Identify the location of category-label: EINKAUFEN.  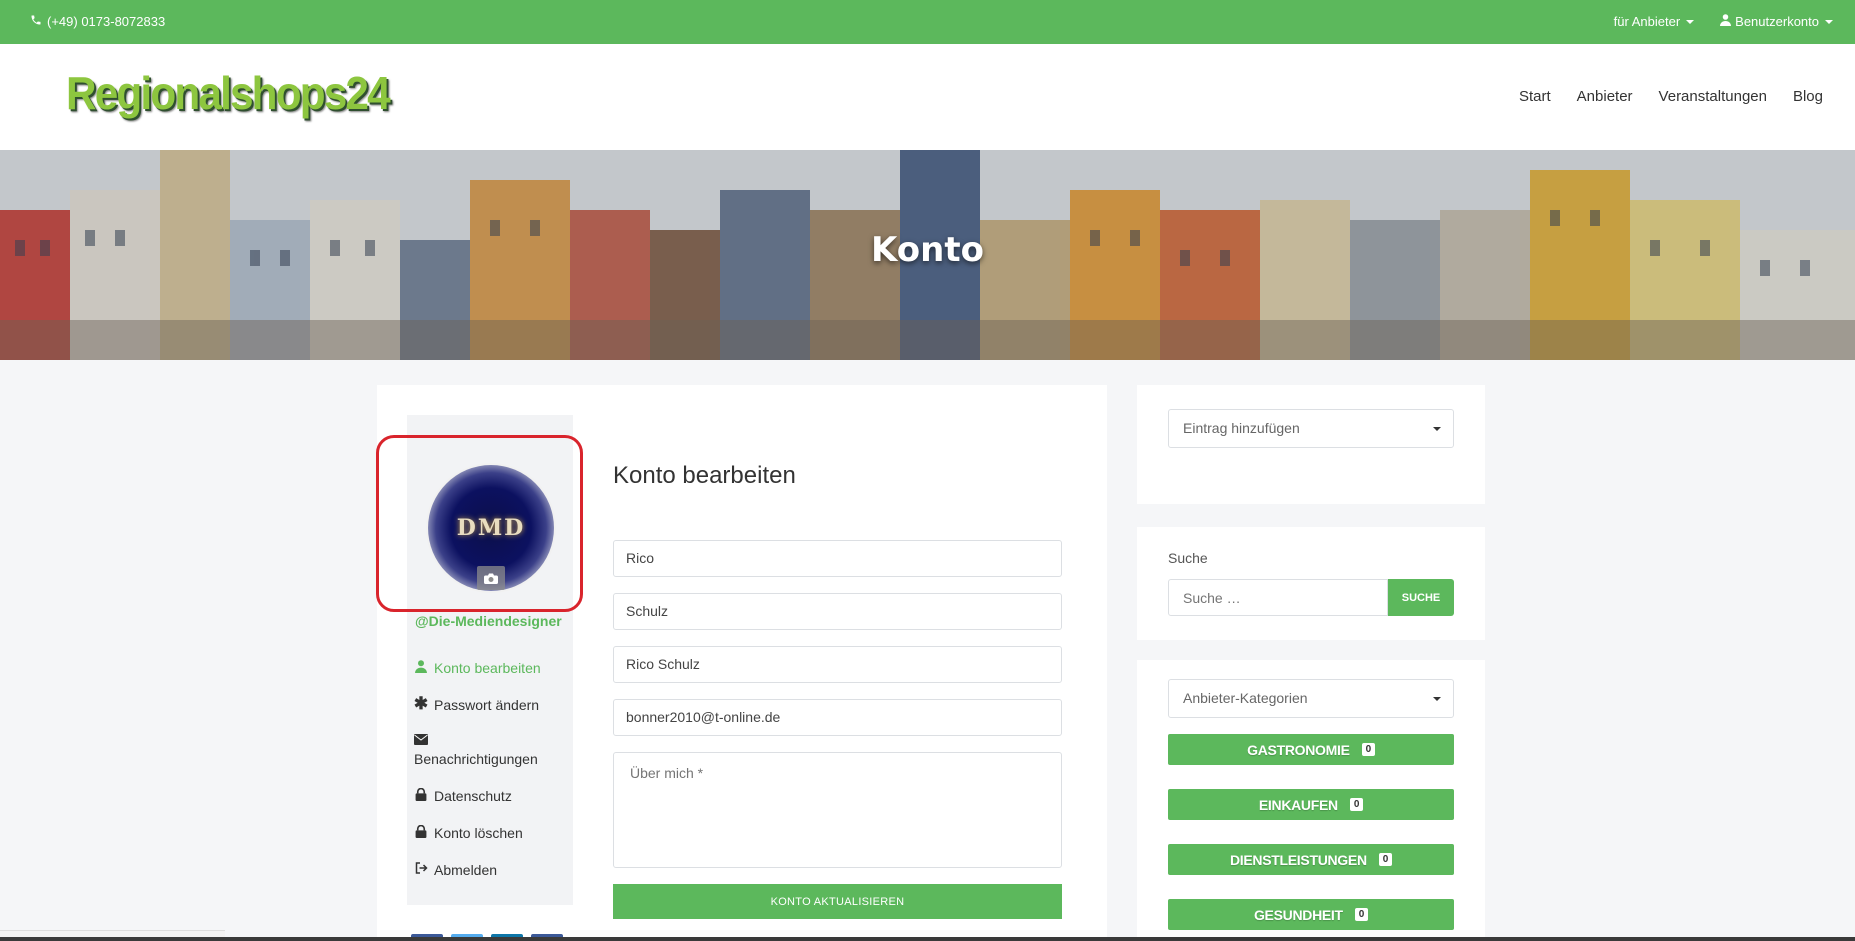
(1298, 804).